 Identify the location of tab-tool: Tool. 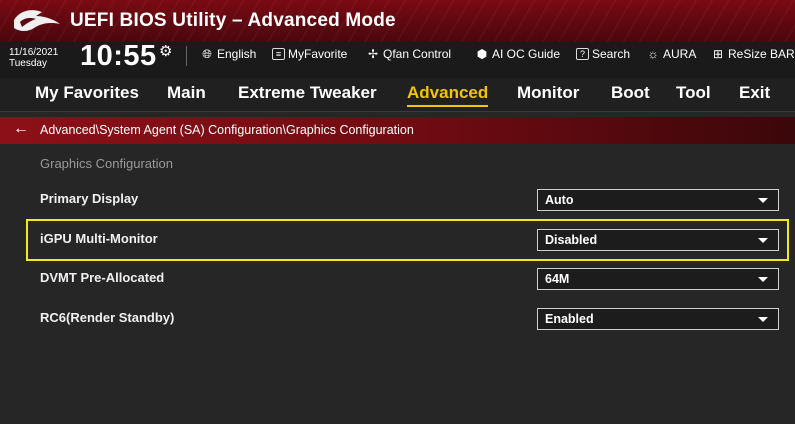
(693, 93).